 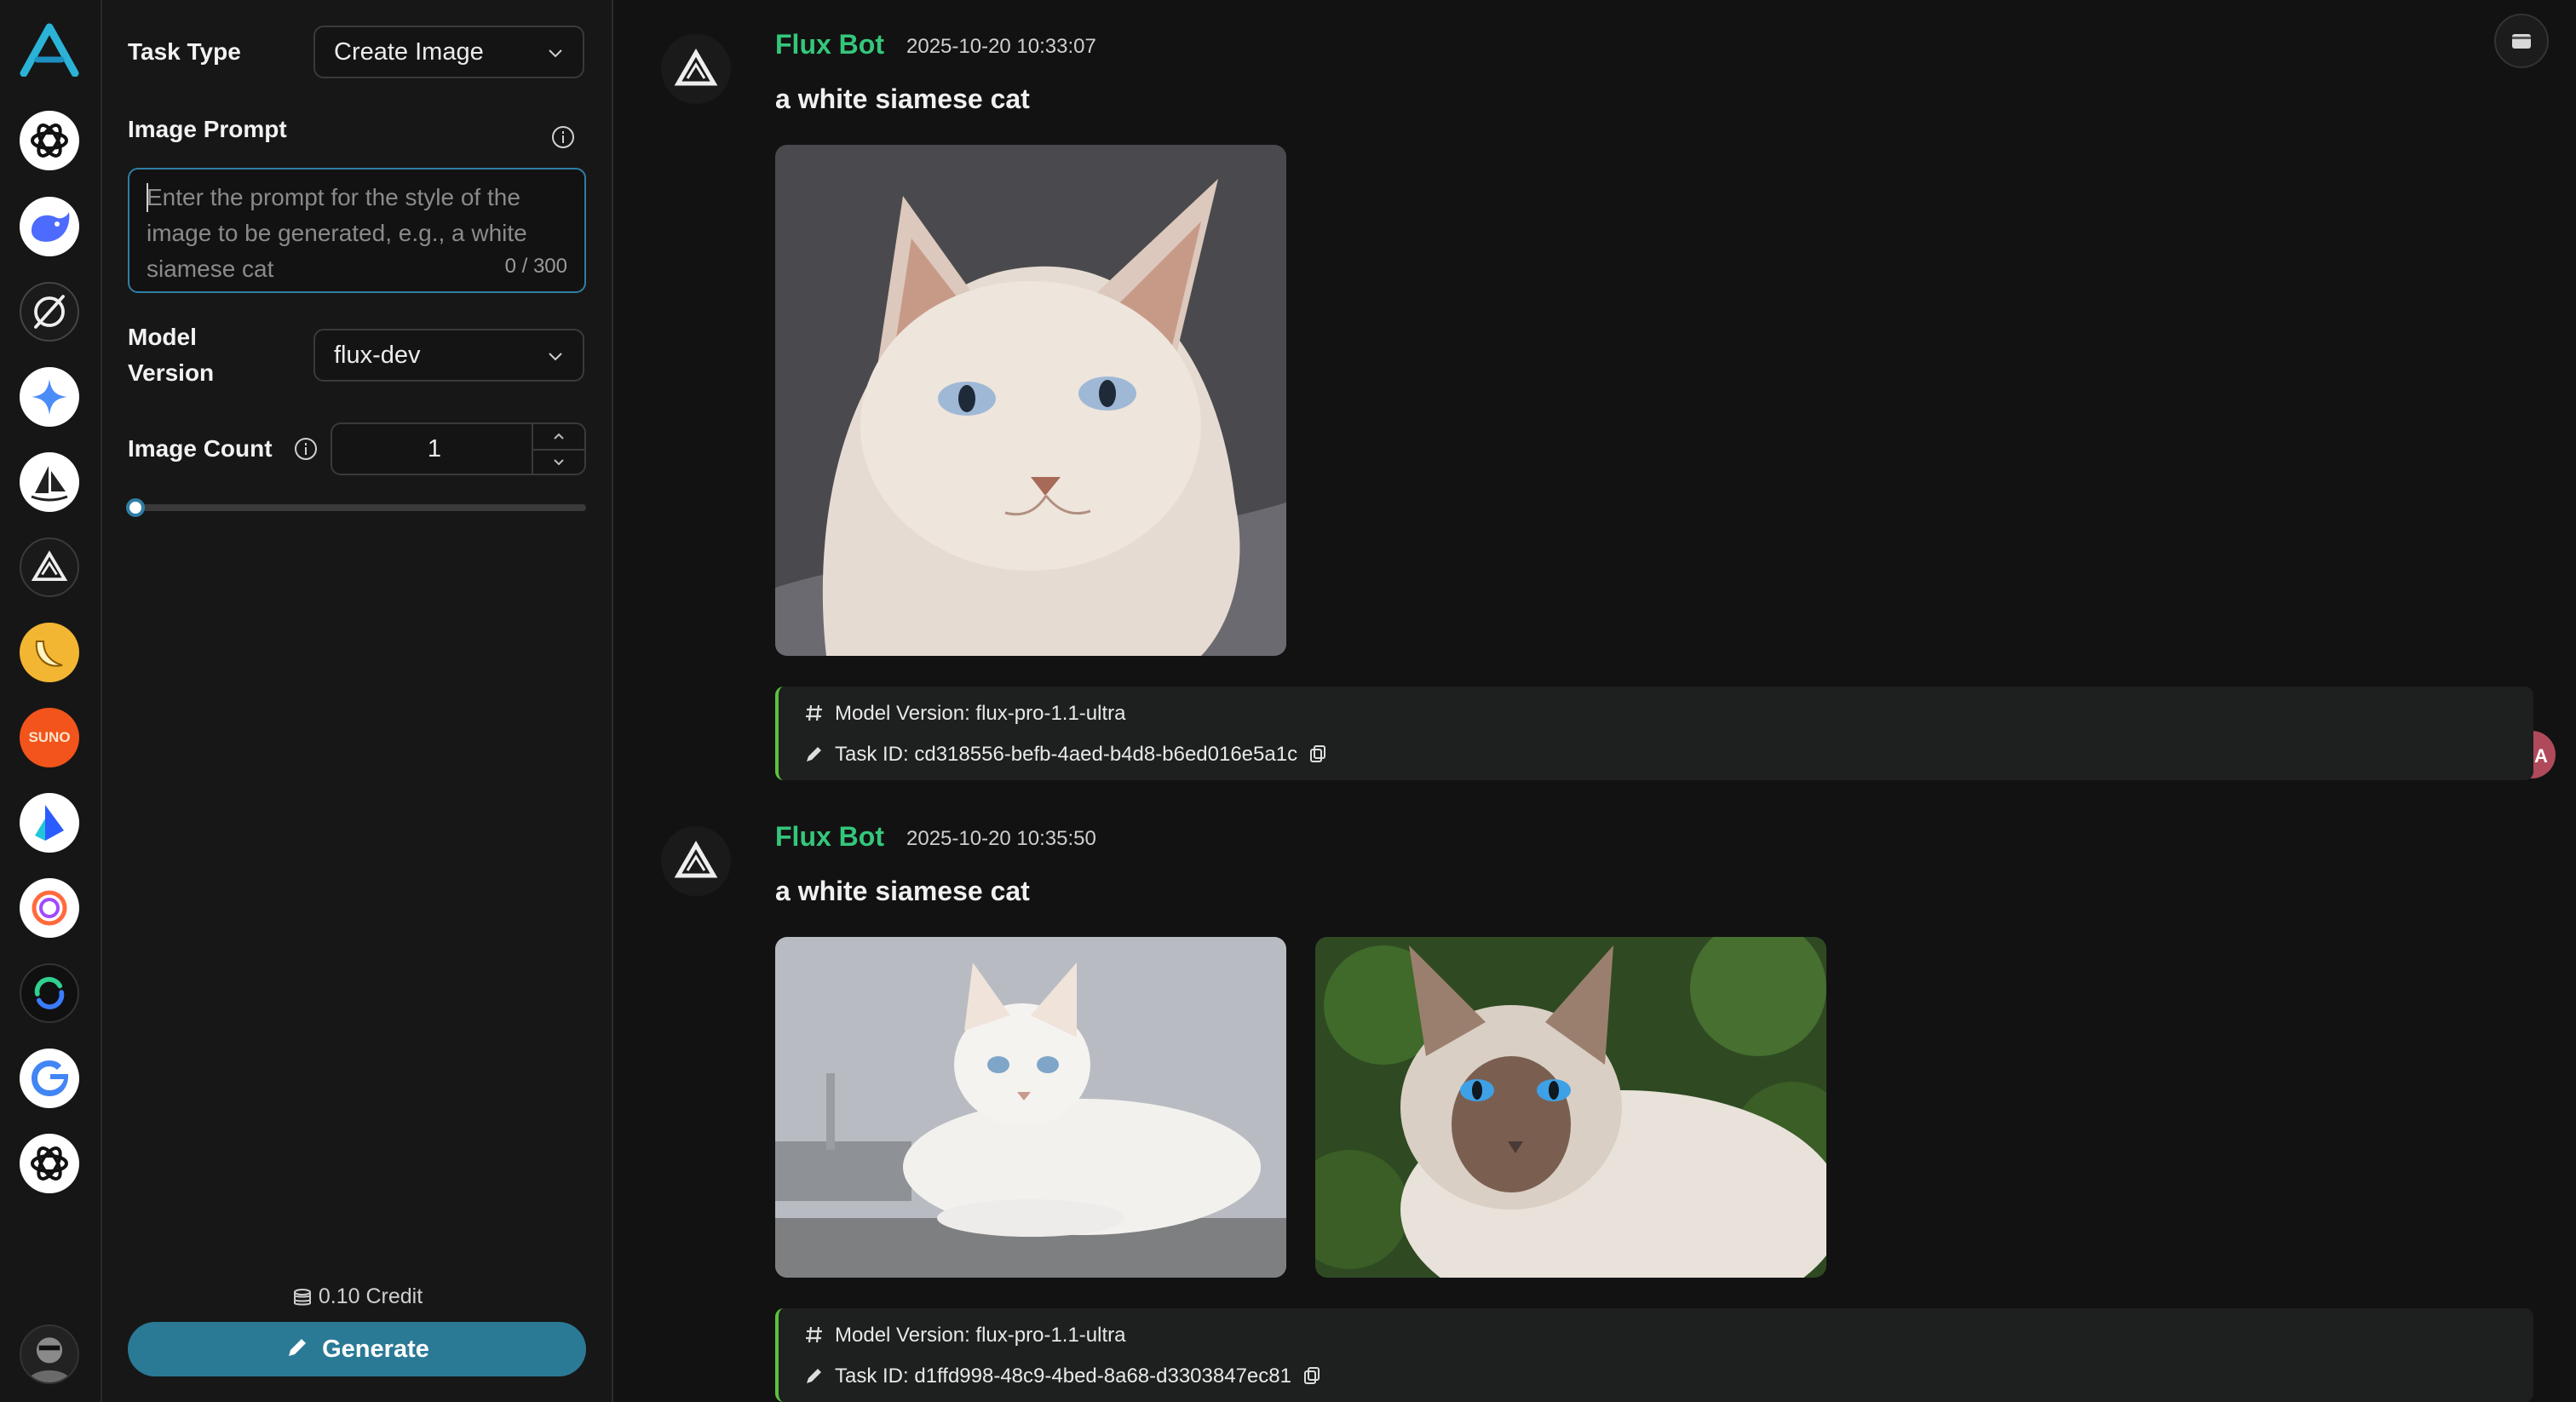 What do you see at coordinates (50, 50) in the screenshot?
I see `app-logo` at bounding box center [50, 50].